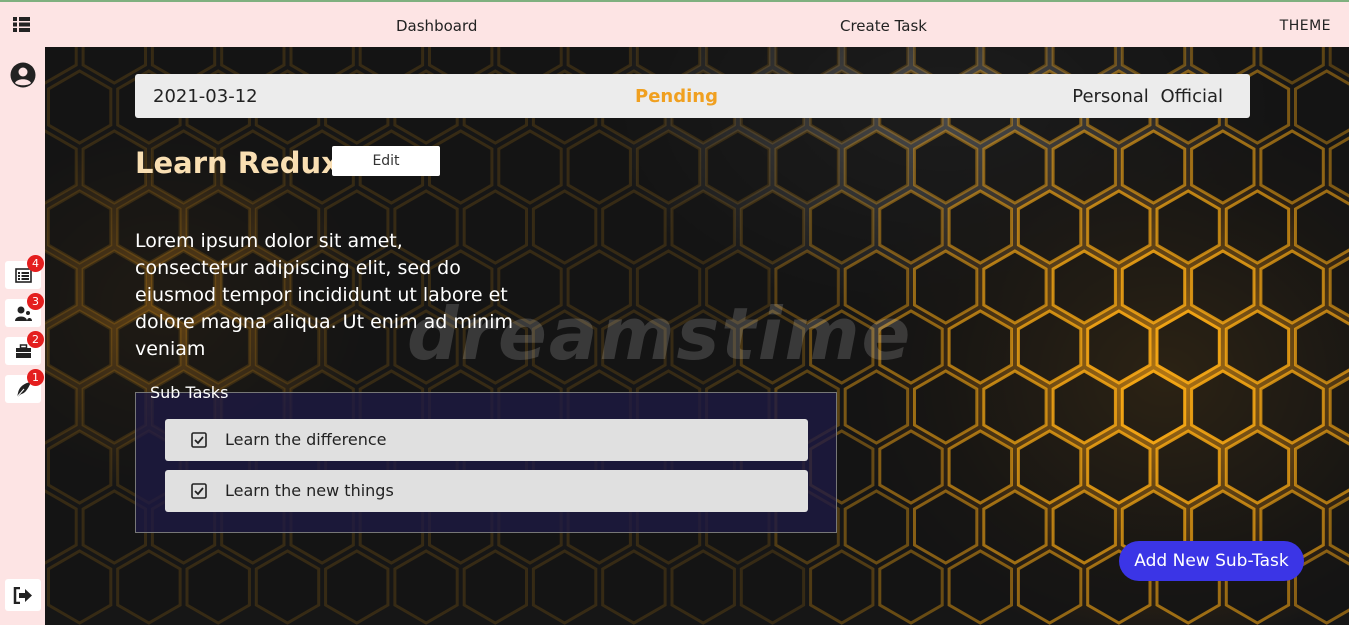 The height and width of the screenshot is (625, 1349). Describe the element at coordinates (676, 96) in the screenshot. I see `task-status: Pending` at that location.